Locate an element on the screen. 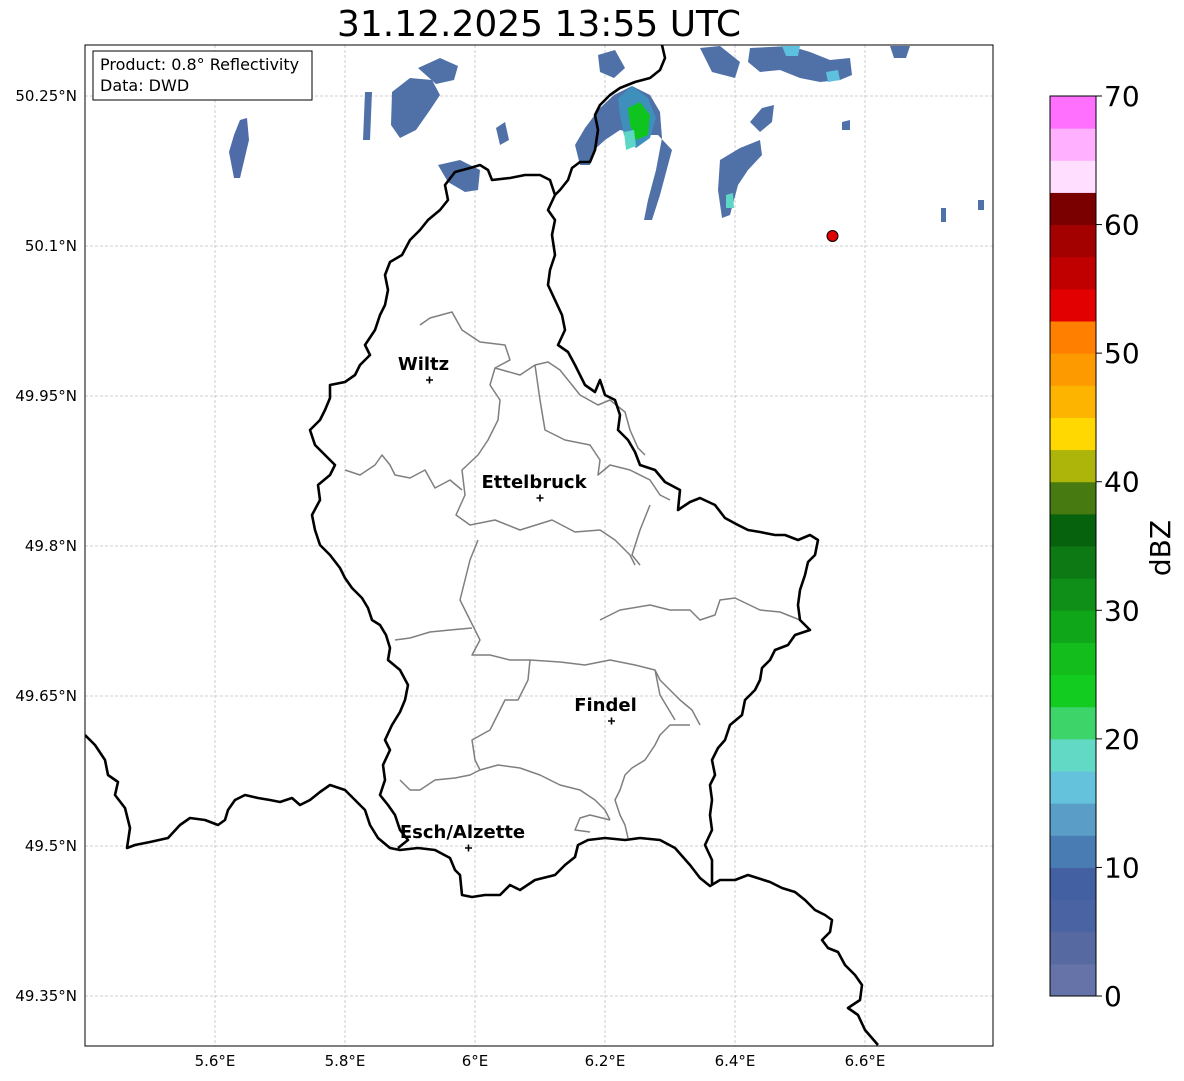  colorbar-label: dBZ is located at coordinates (1160, 548).